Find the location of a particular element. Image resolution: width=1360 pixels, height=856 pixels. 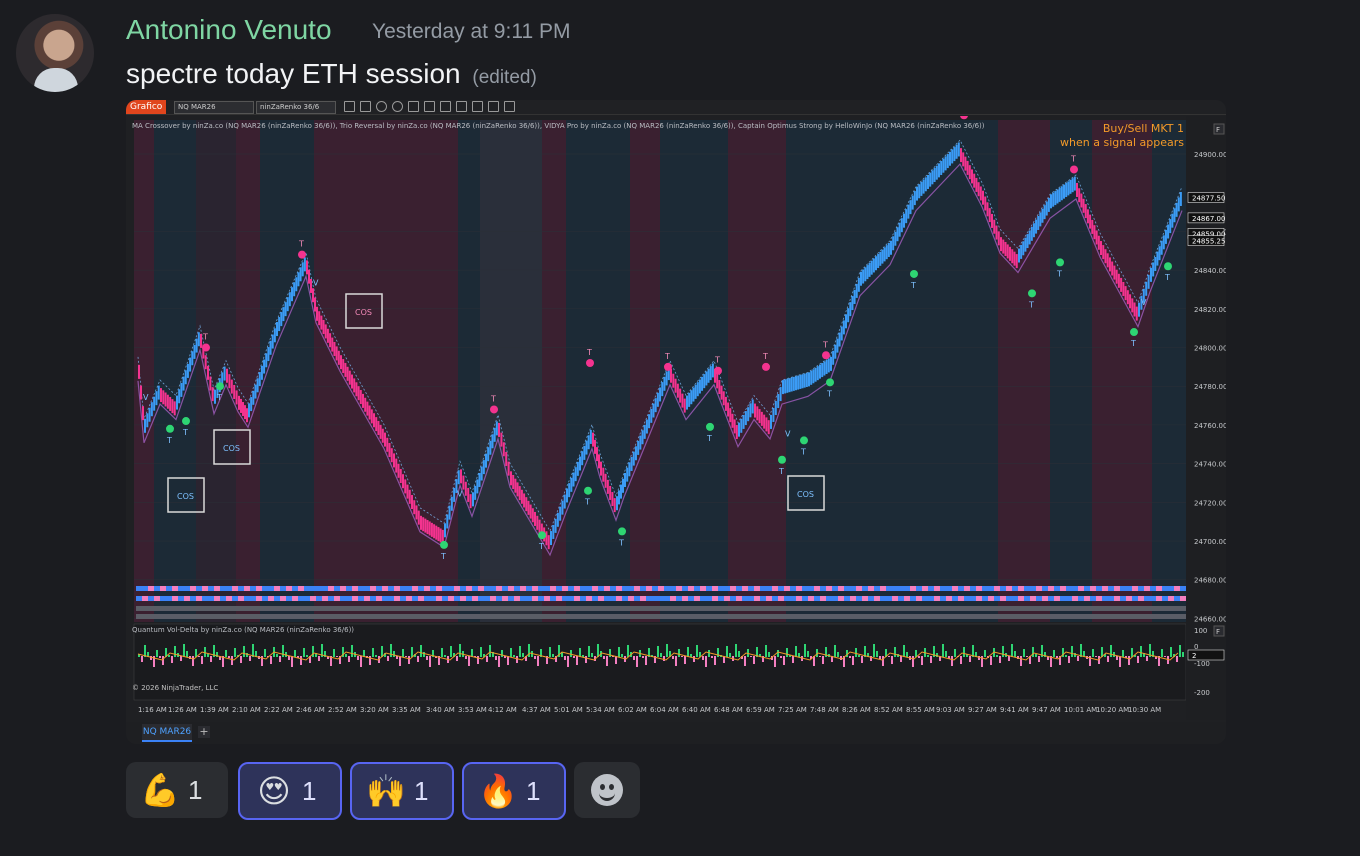

bars-icon is located at coordinates (349, 106).